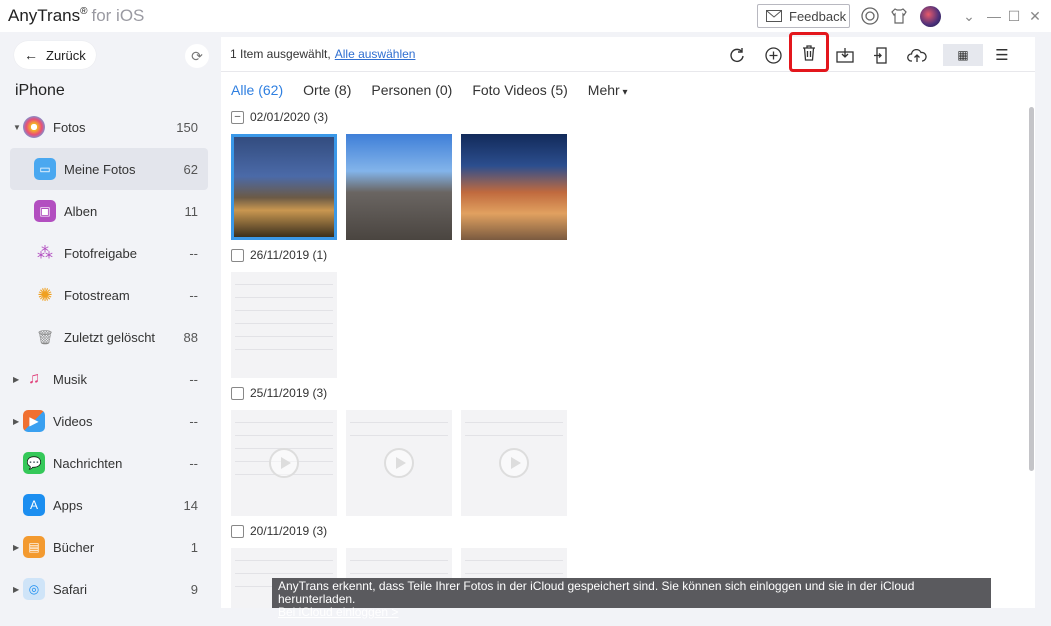  I want to click on plus-circle-icon, so click(773, 55).